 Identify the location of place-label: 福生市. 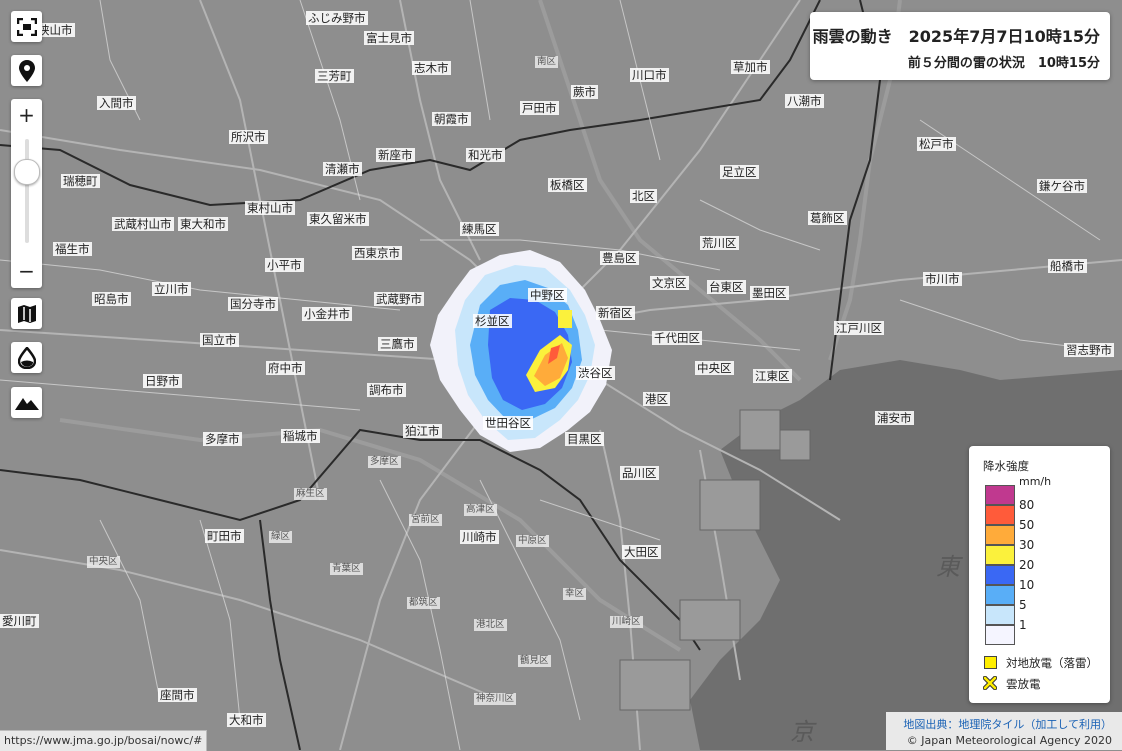
(72, 249).